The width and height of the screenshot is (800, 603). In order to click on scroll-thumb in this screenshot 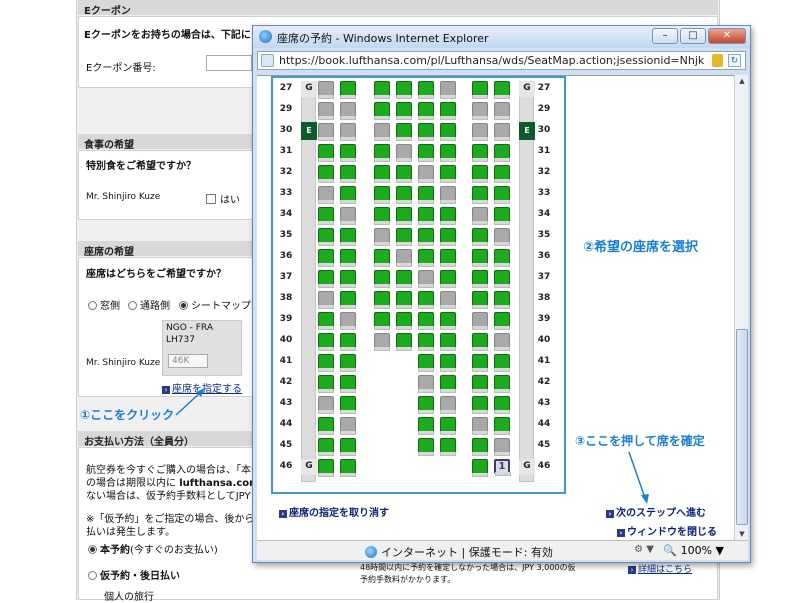, I will do `click(742, 427)`.